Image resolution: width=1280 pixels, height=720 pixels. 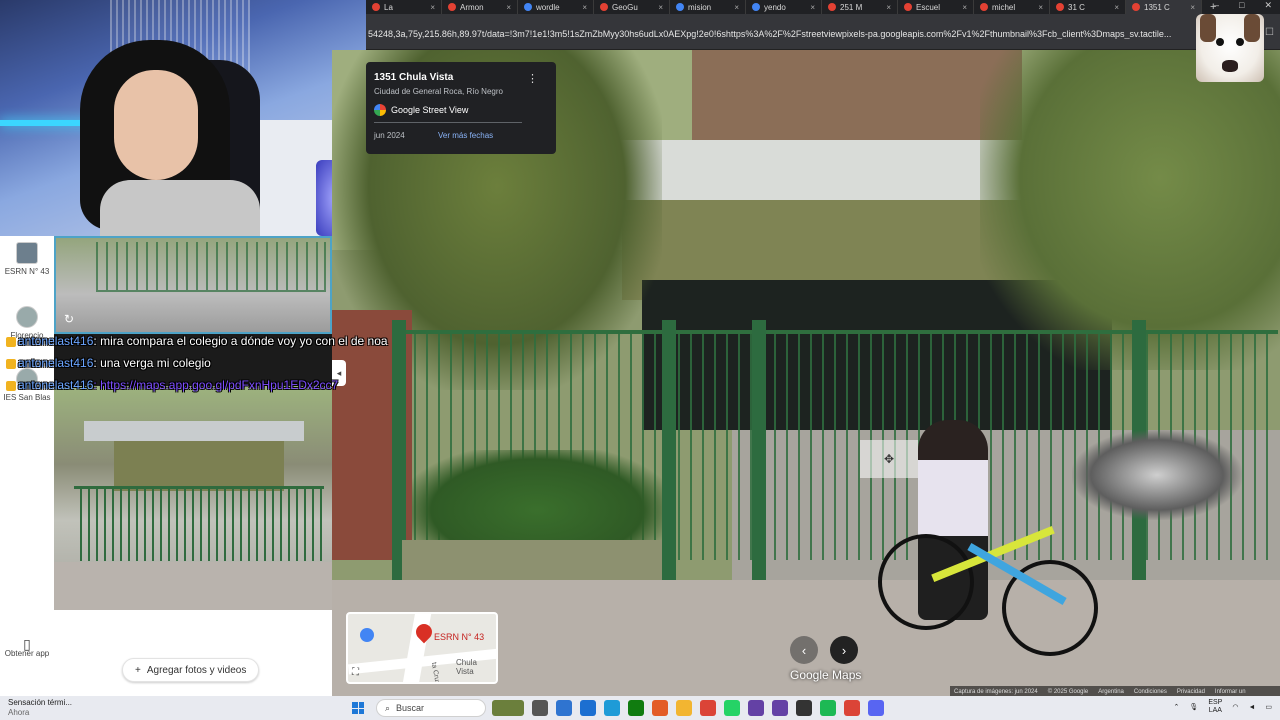 I want to click on city-label: Ciudad de General Roca, Río Negro, so click(x=438, y=91).